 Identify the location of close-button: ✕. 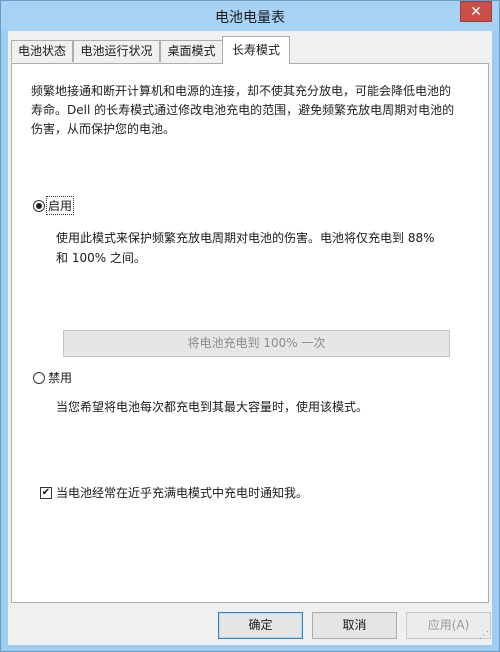
(476, 11).